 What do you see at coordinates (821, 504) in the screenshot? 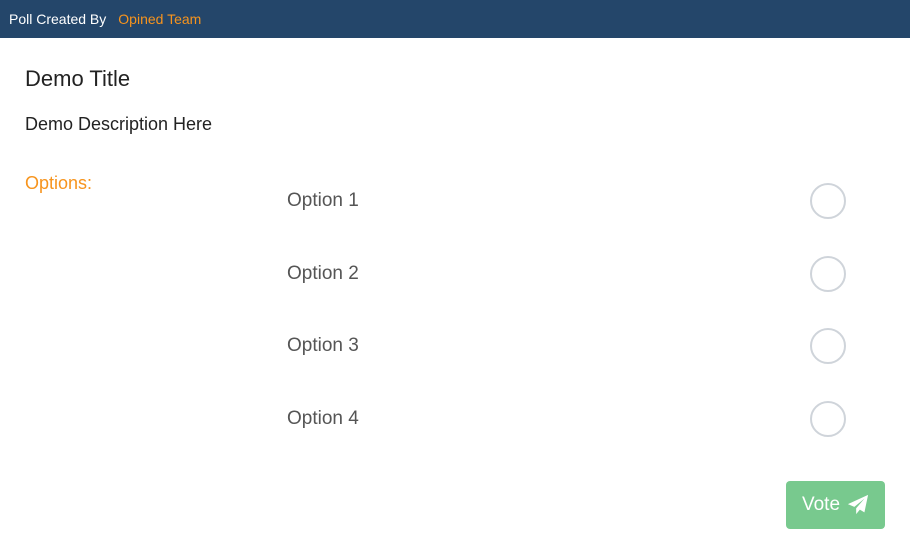
I see `vote-button-label: Vote` at bounding box center [821, 504].